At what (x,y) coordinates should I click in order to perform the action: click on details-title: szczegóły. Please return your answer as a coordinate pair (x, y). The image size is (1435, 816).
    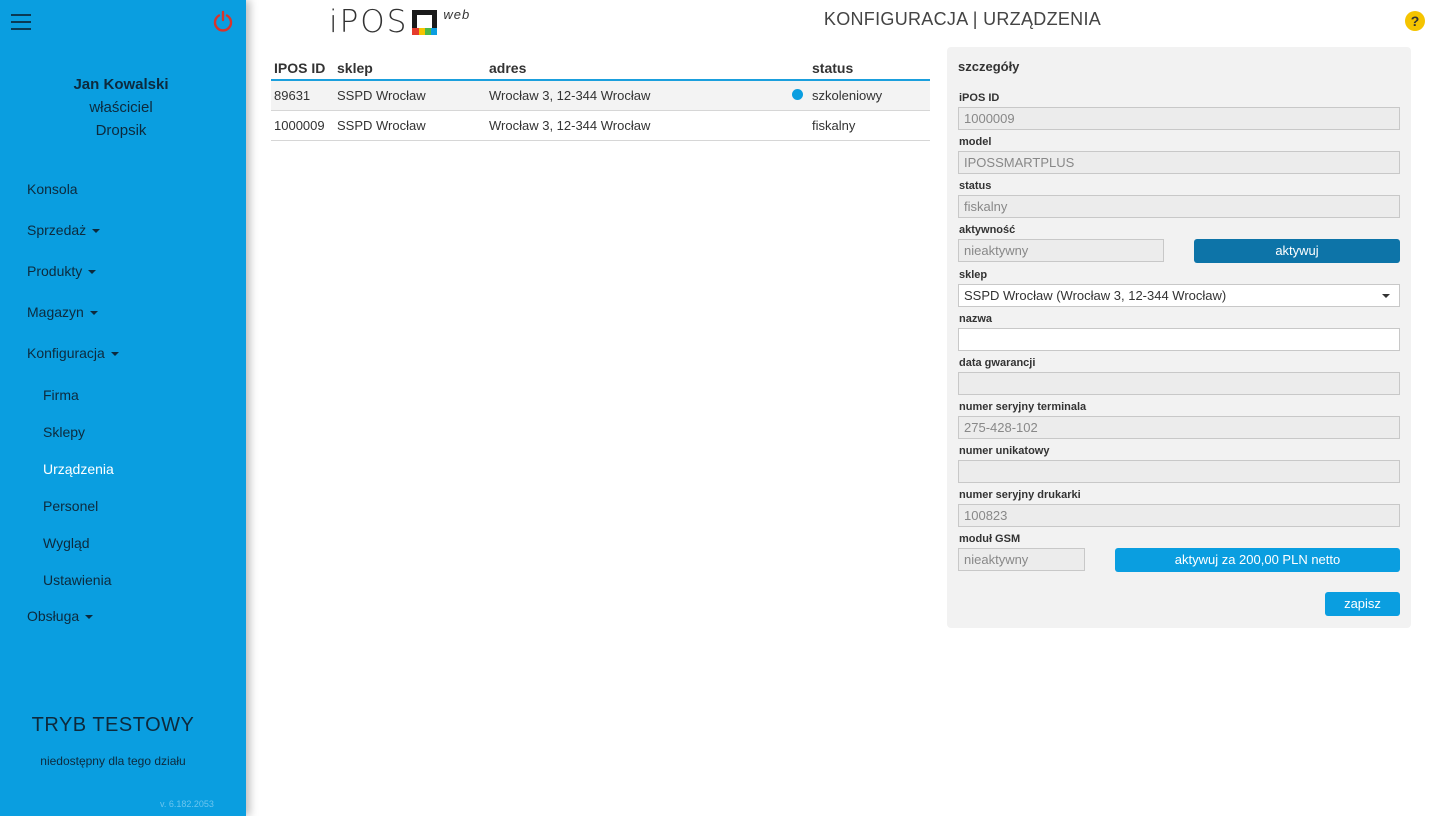
    Looking at the image, I should click on (989, 66).